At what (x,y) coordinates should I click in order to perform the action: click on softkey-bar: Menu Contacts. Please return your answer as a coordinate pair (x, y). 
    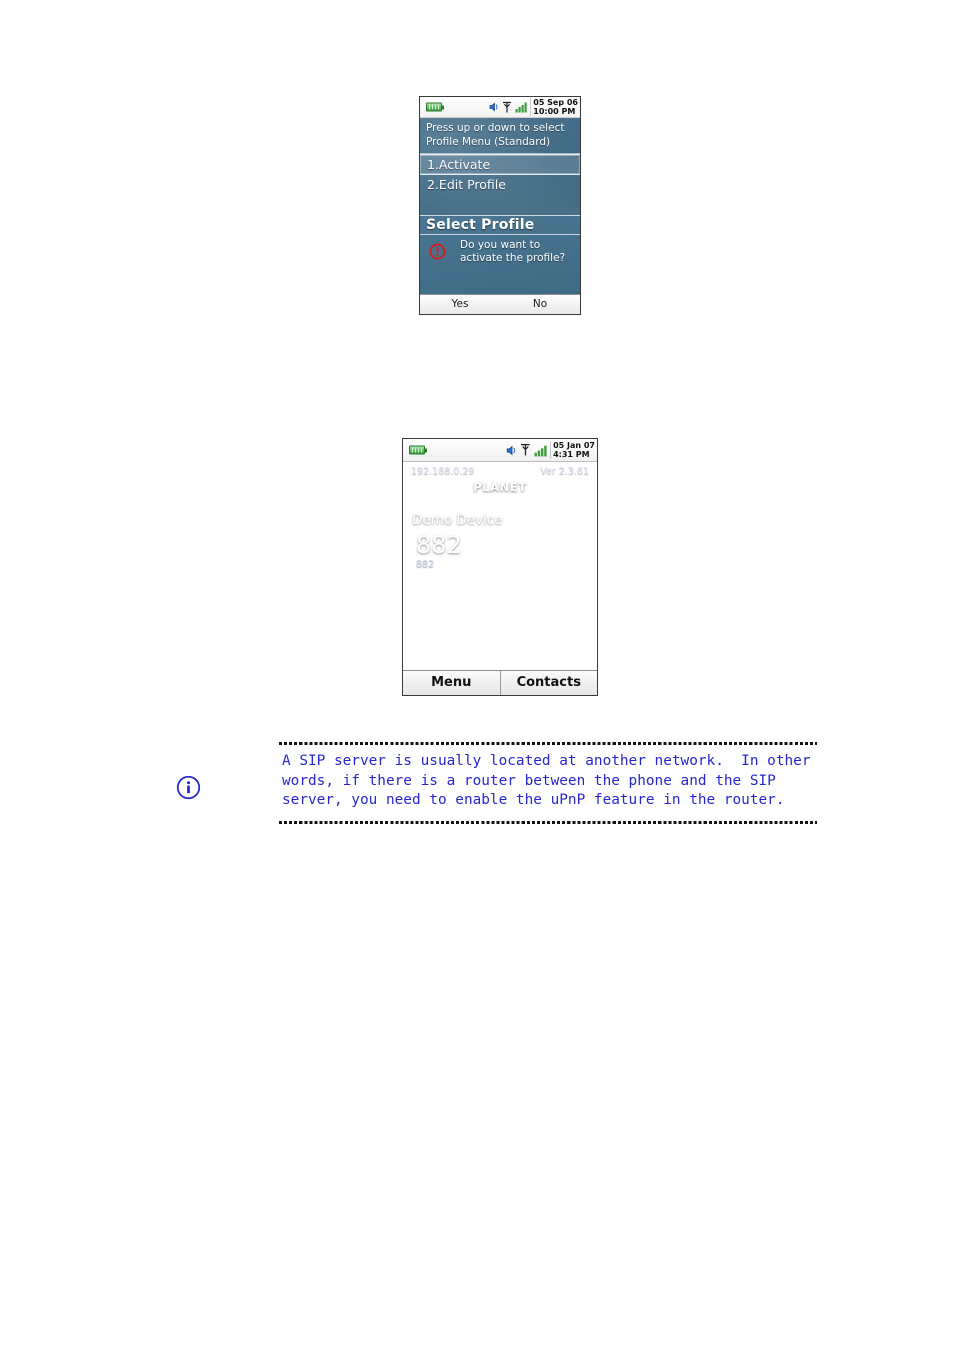
    Looking at the image, I should click on (500, 682).